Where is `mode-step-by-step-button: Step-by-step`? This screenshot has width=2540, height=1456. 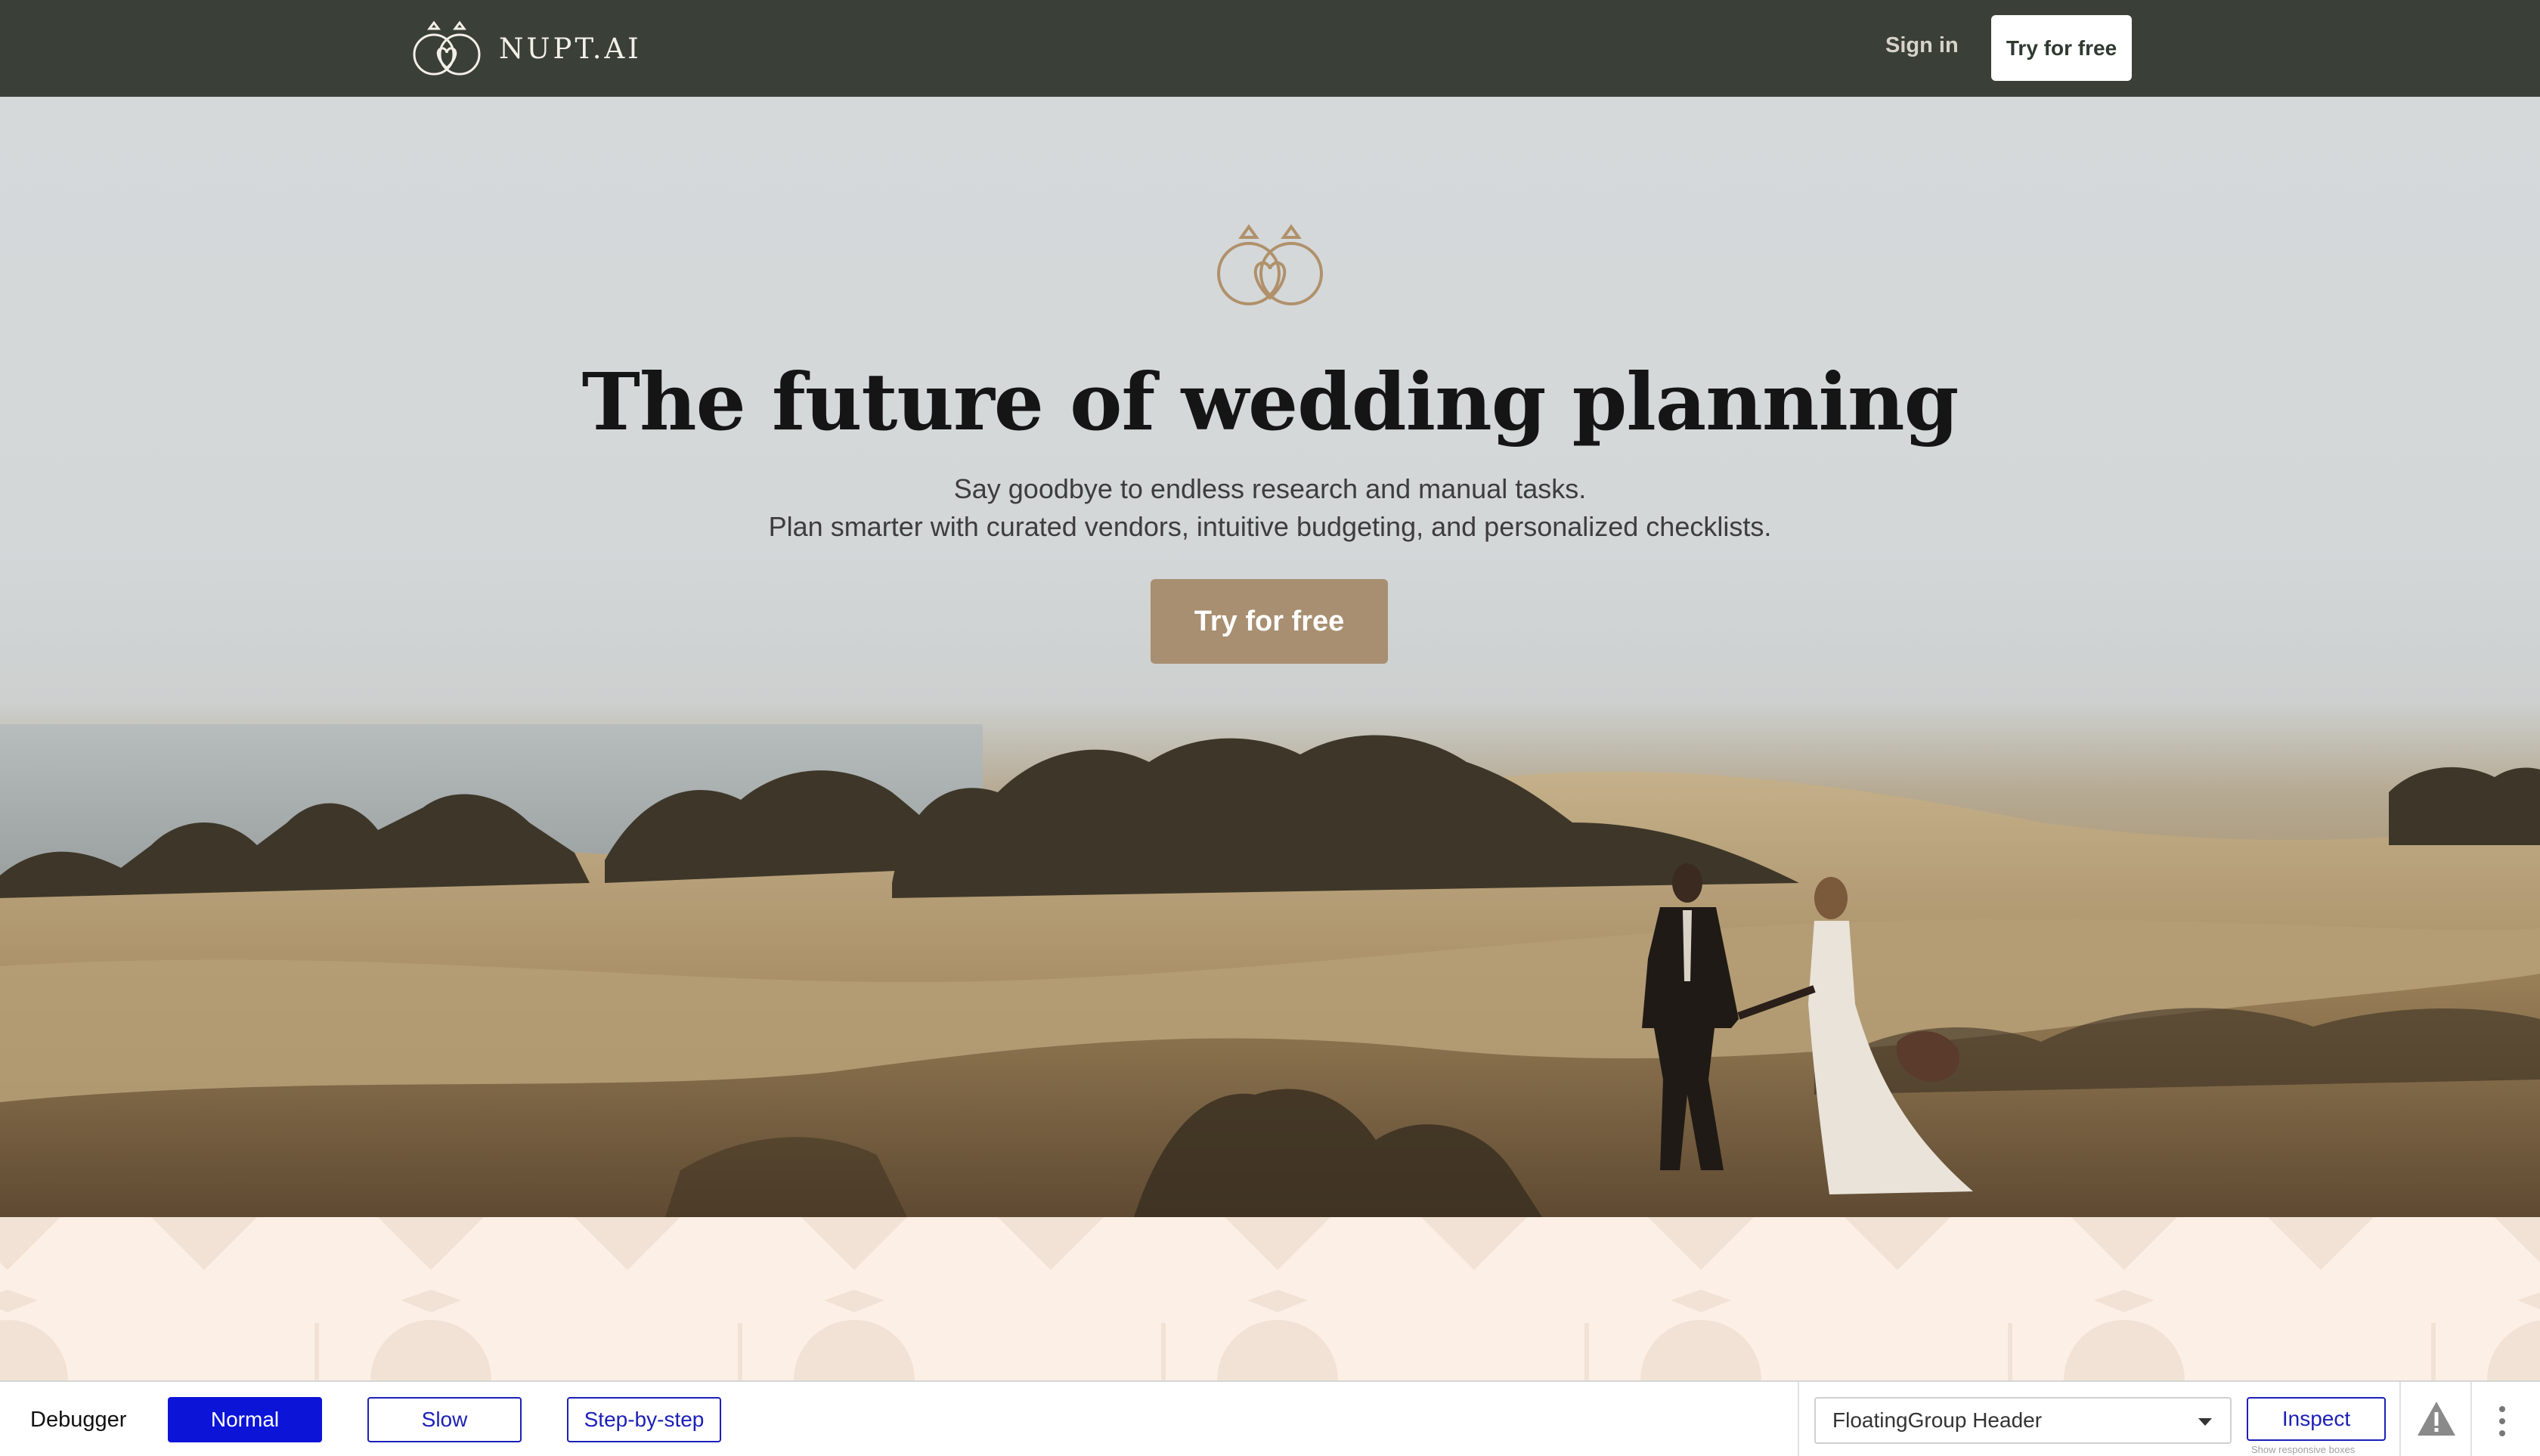 mode-step-by-step-button: Step-by-step is located at coordinates (644, 1419).